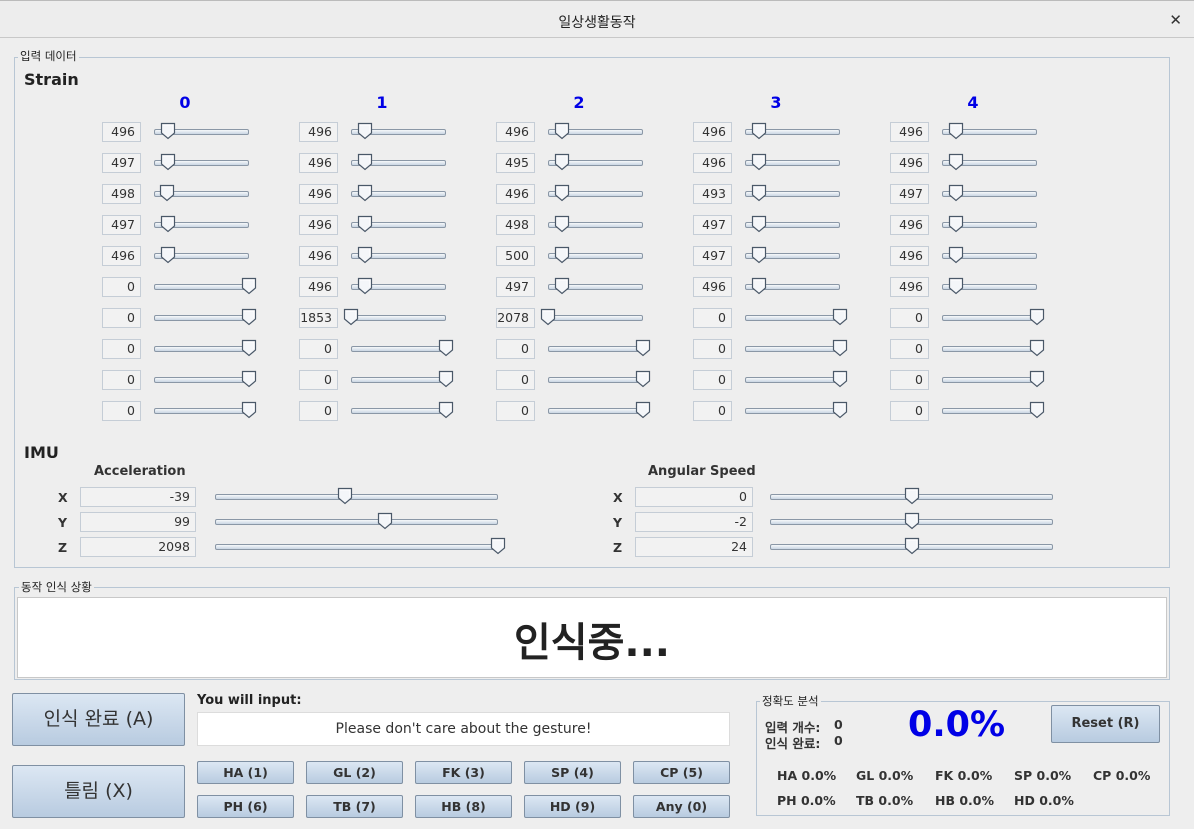  Describe the element at coordinates (572, 806) in the screenshot. I see `gesture-button: HD (9)` at that location.